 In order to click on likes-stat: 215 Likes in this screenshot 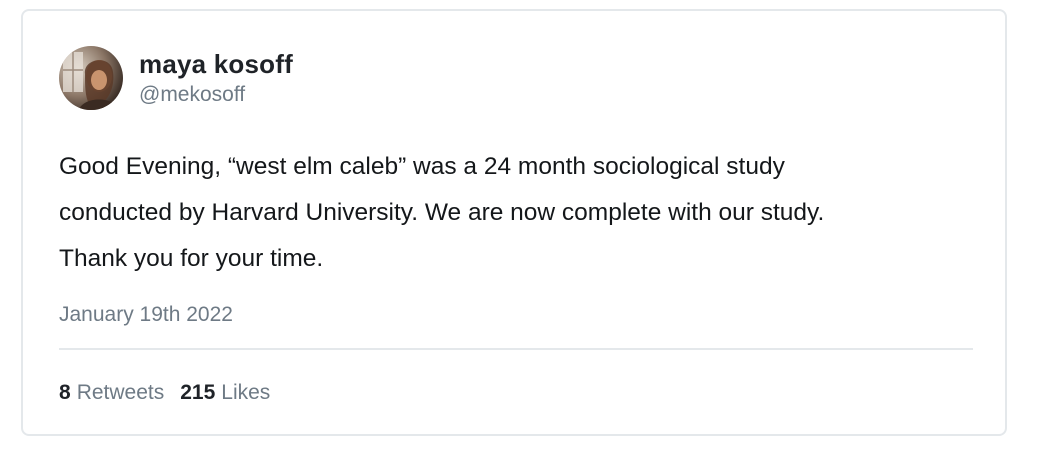, I will do `click(225, 392)`.